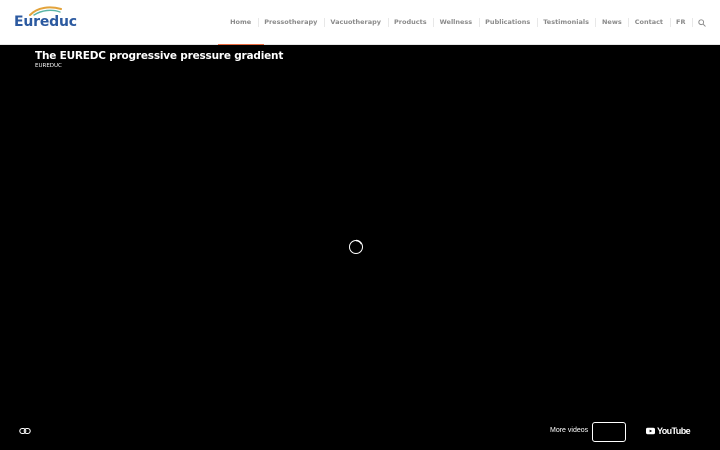 Image resolution: width=720 pixels, height=450 pixels. What do you see at coordinates (611, 22) in the screenshot?
I see `nav-item-news: News` at bounding box center [611, 22].